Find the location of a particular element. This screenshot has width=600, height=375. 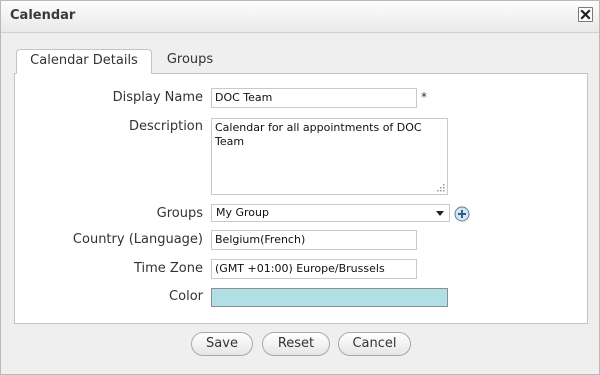

required-marker: * is located at coordinates (424, 97).